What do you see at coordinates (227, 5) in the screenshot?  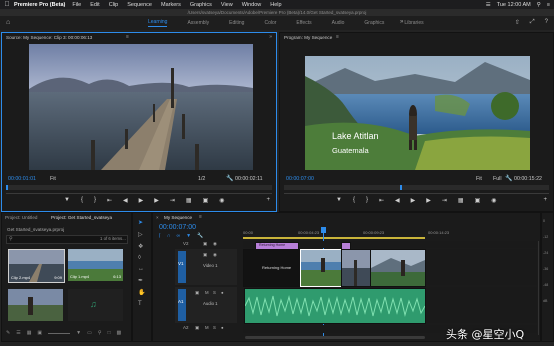 I see `menu-view: View` at bounding box center [227, 5].